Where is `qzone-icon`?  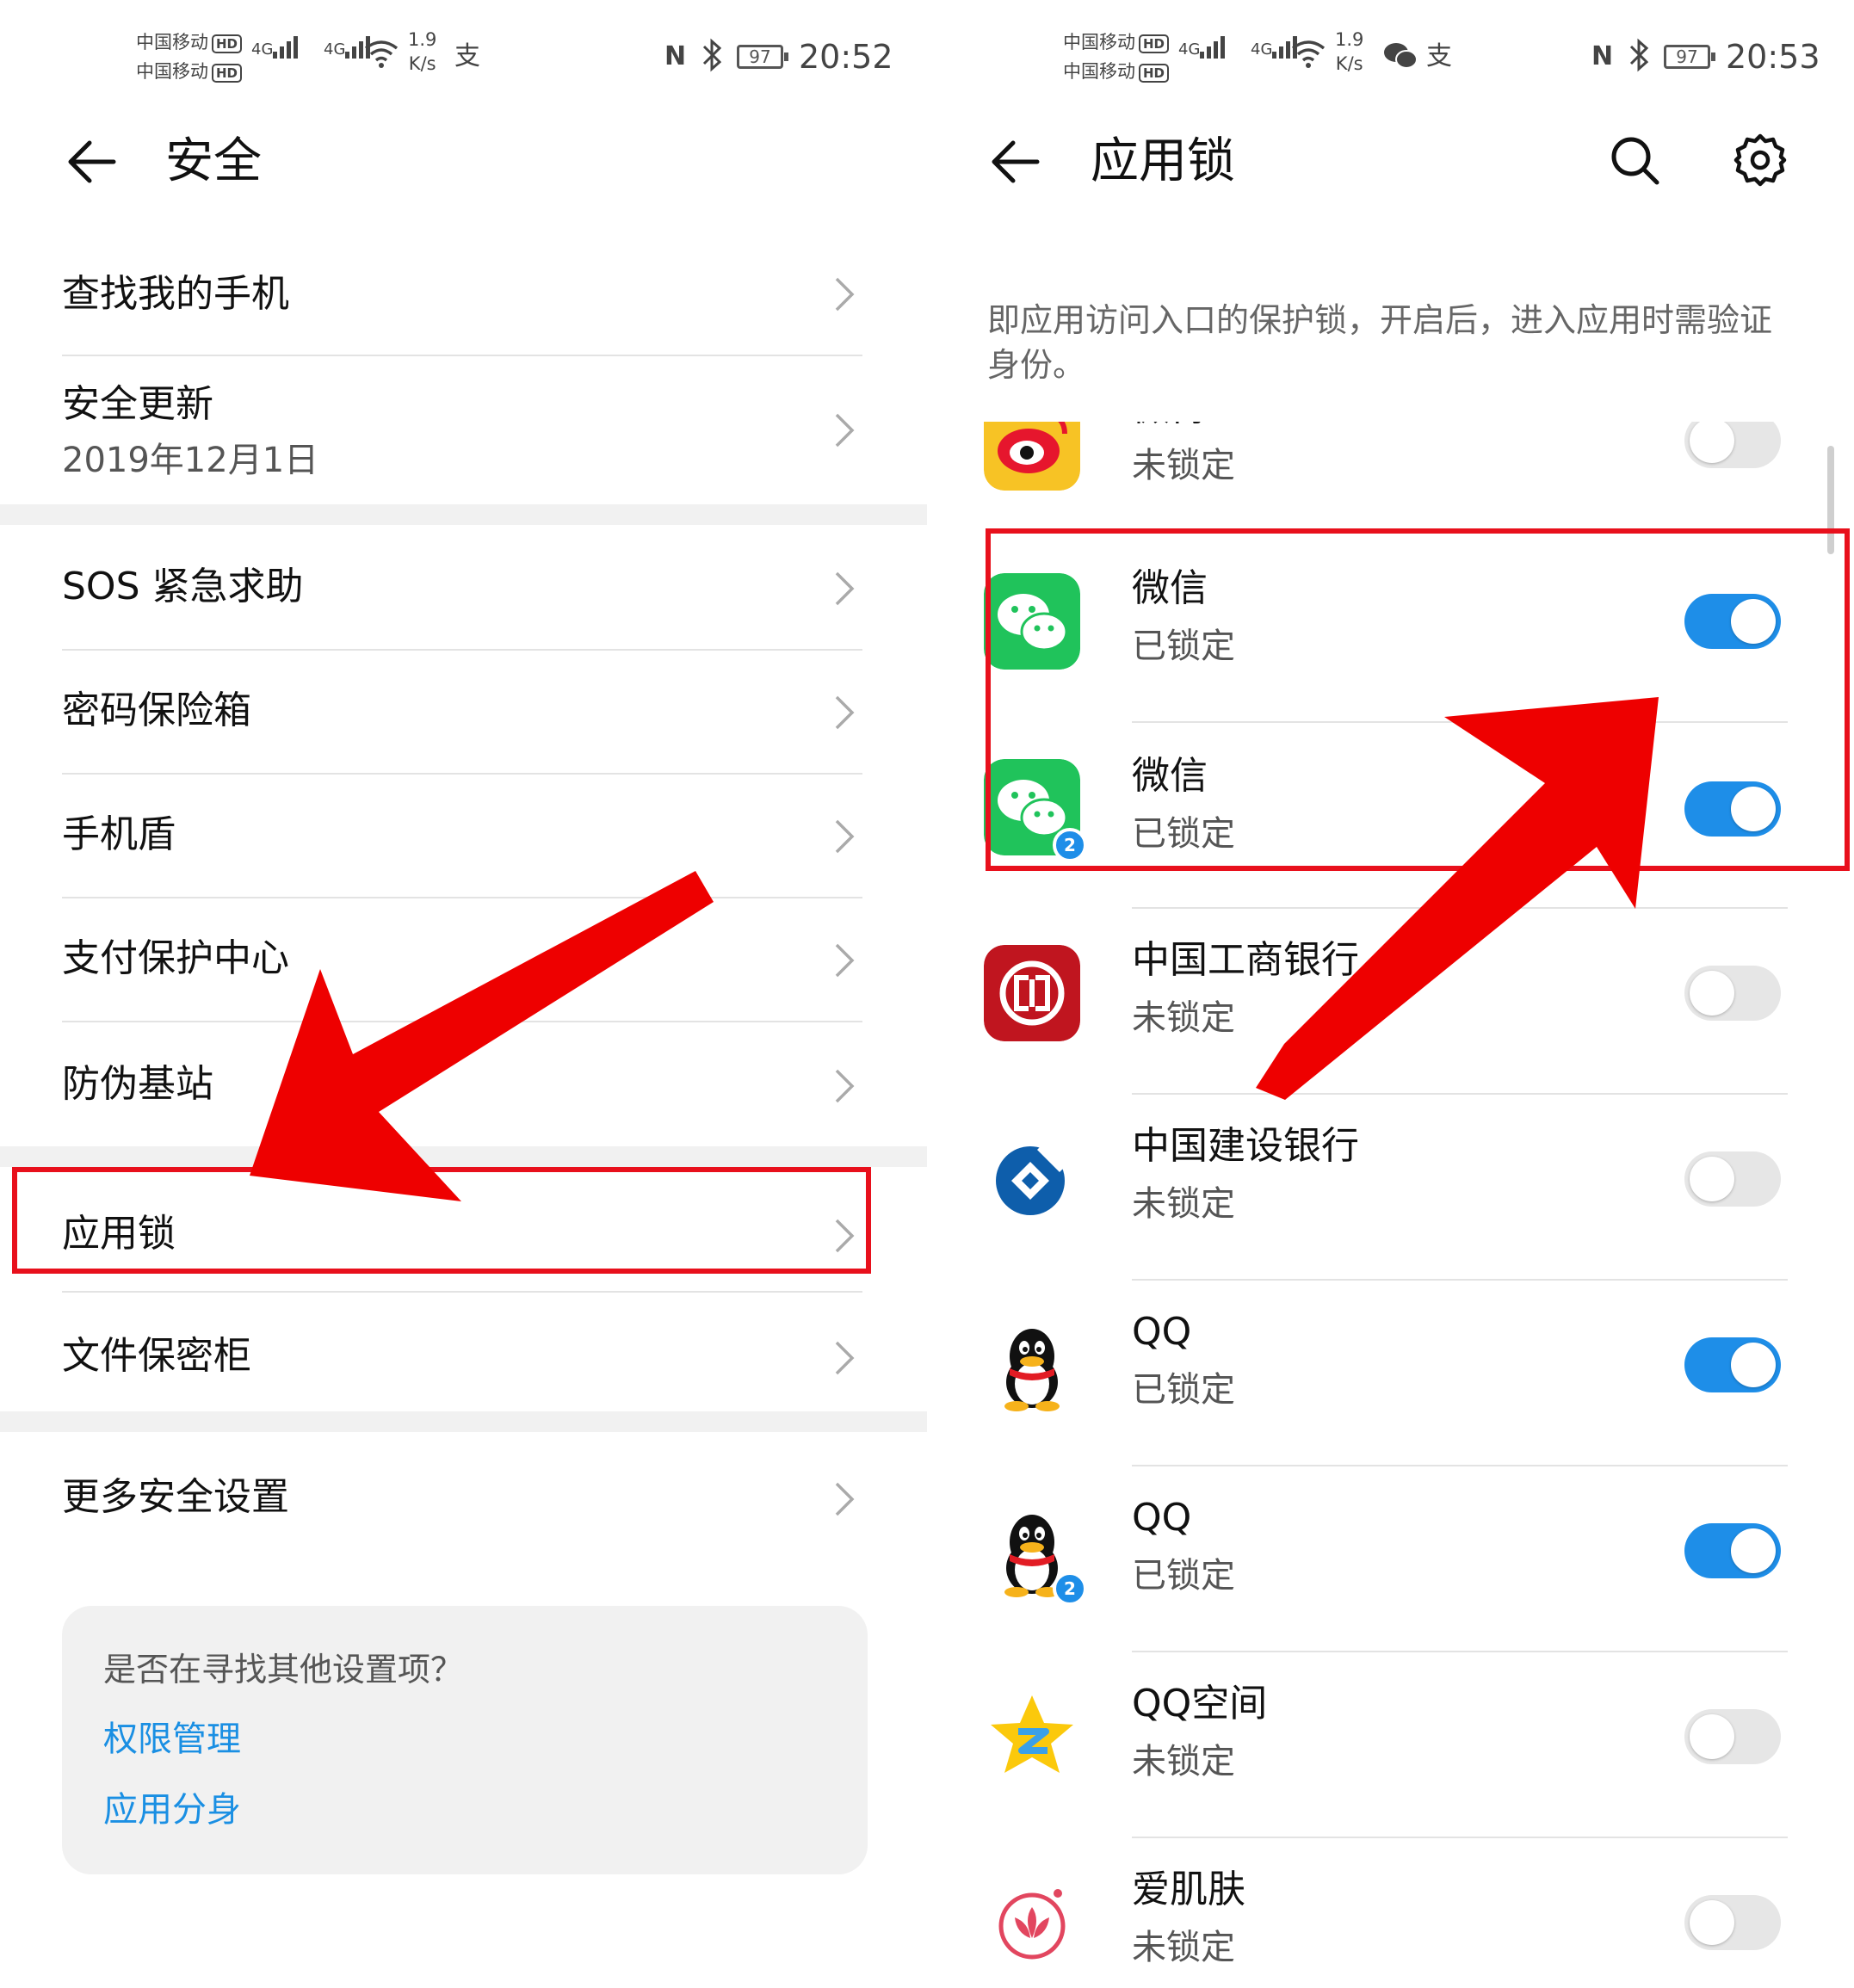 qzone-icon is located at coordinates (1032, 1737).